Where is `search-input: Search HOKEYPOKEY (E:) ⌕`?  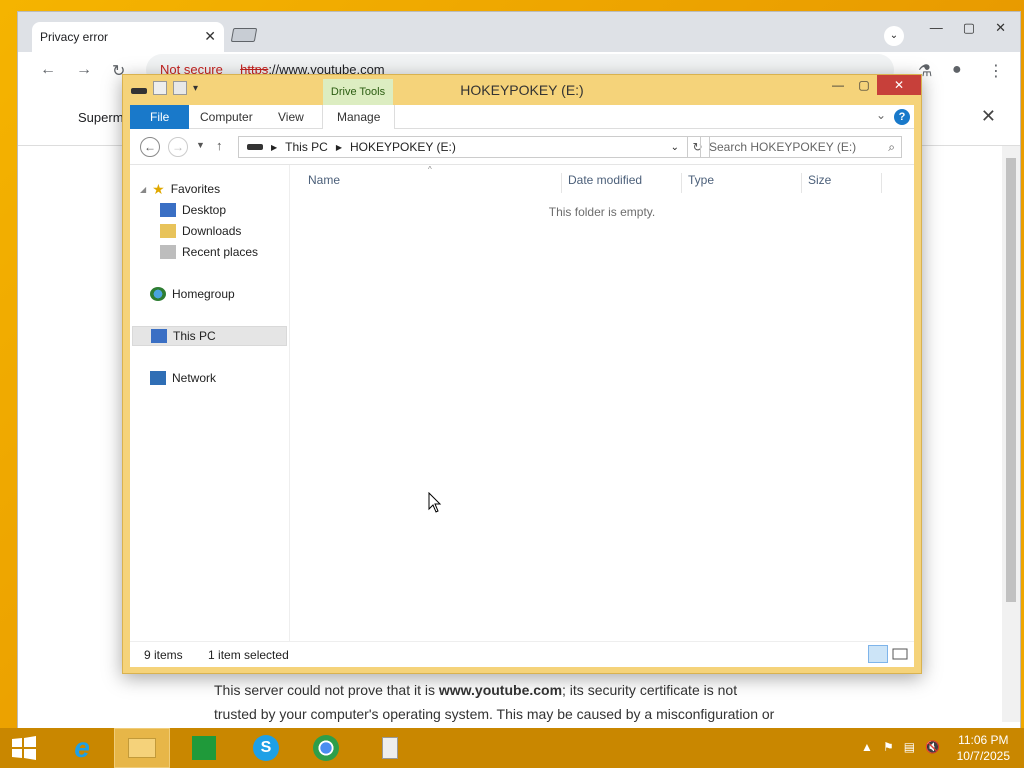 search-input: Search HOKEYPOKEY (E:) ⌕ is located at coordinates (801, 147).